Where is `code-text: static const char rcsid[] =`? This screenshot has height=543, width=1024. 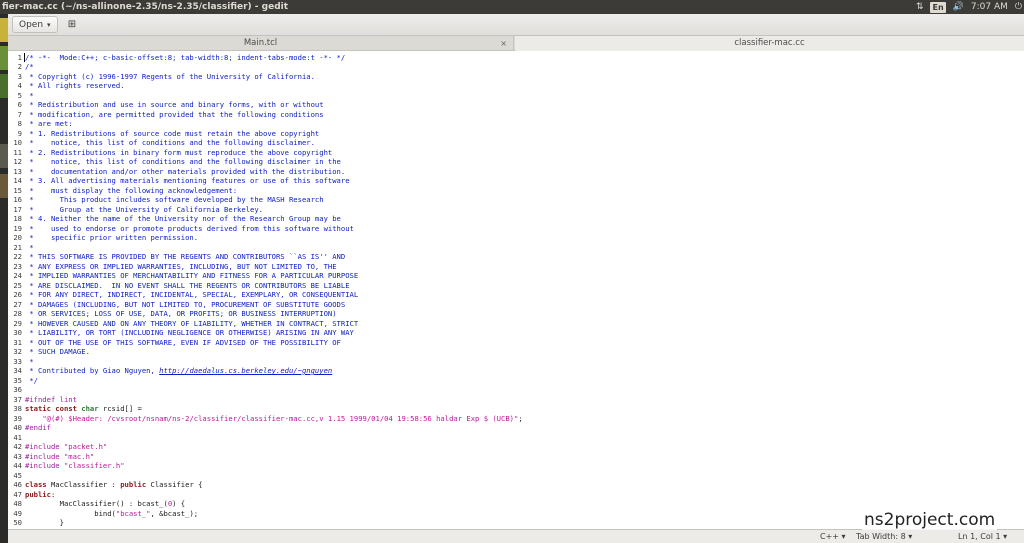
code-text: static const char rcsid[] = is located at coordinates (83, 409).